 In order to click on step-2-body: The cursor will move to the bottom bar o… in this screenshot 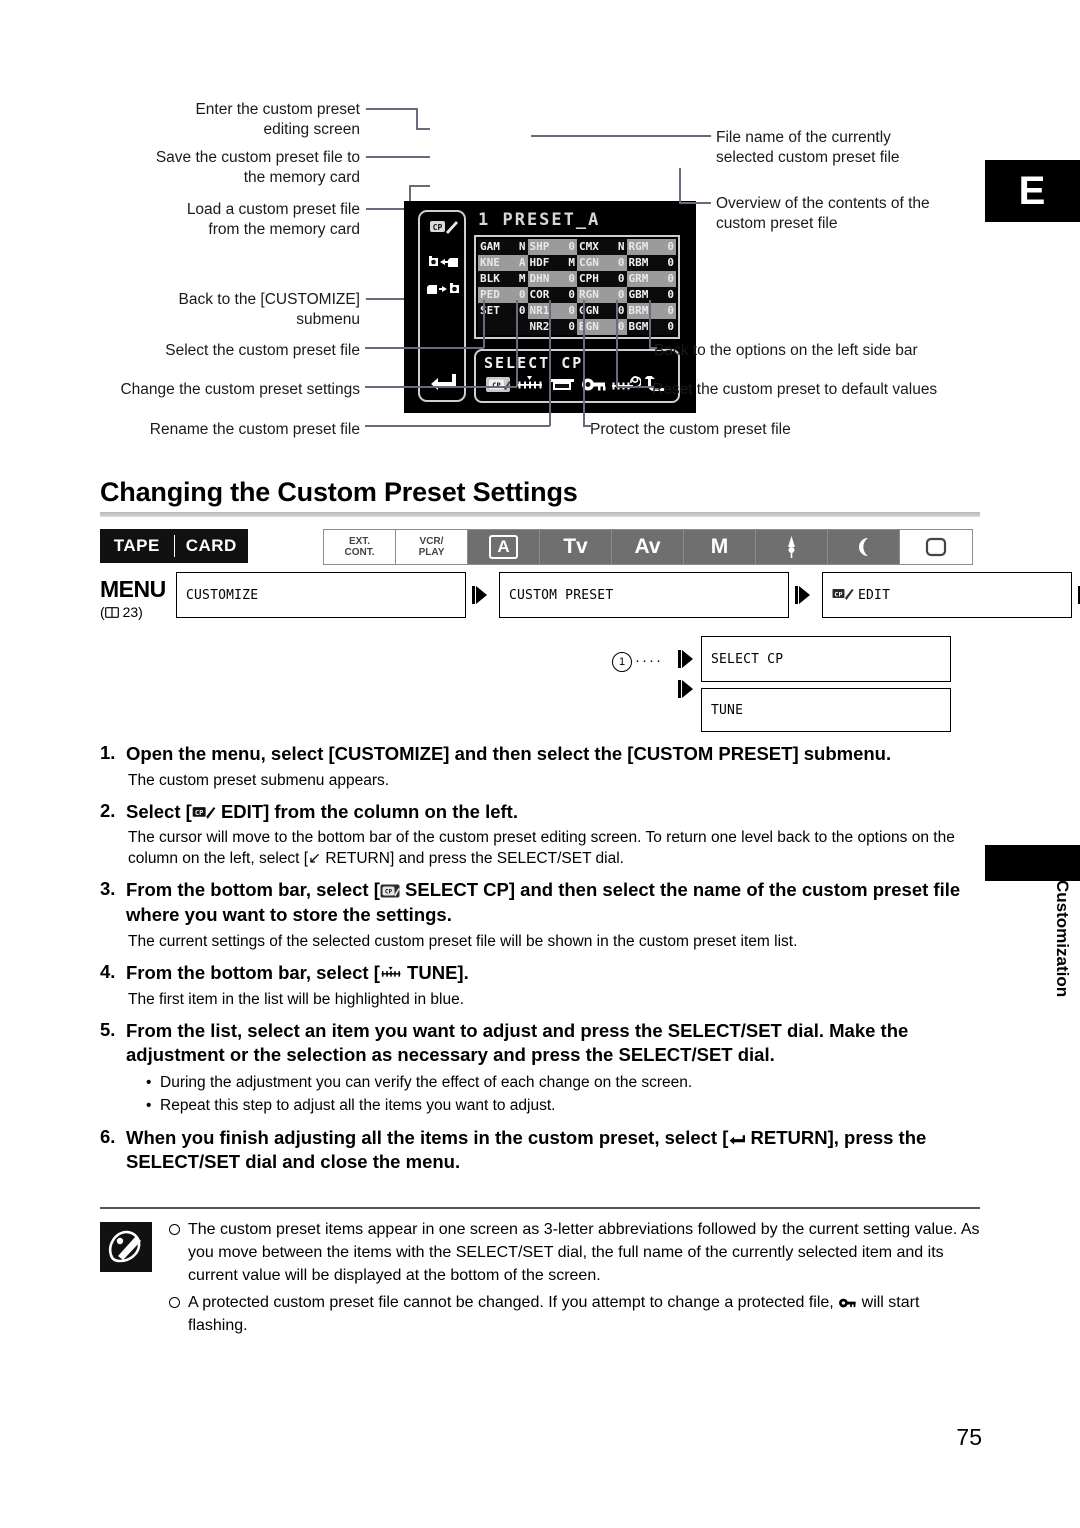, I will do `click(541, 848)`.